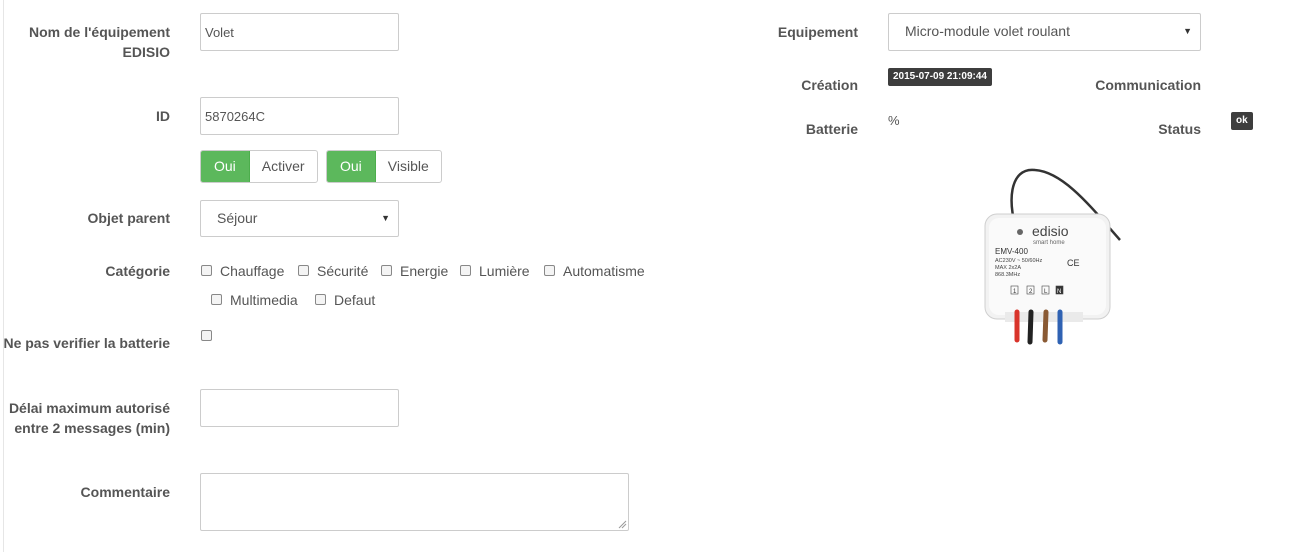 This screenshot has width=1290, height=552. Describe the element at coordinates (987, 31) in the screenshot. I see `equipment-select-value: Micro-module volet roulant` at that location.